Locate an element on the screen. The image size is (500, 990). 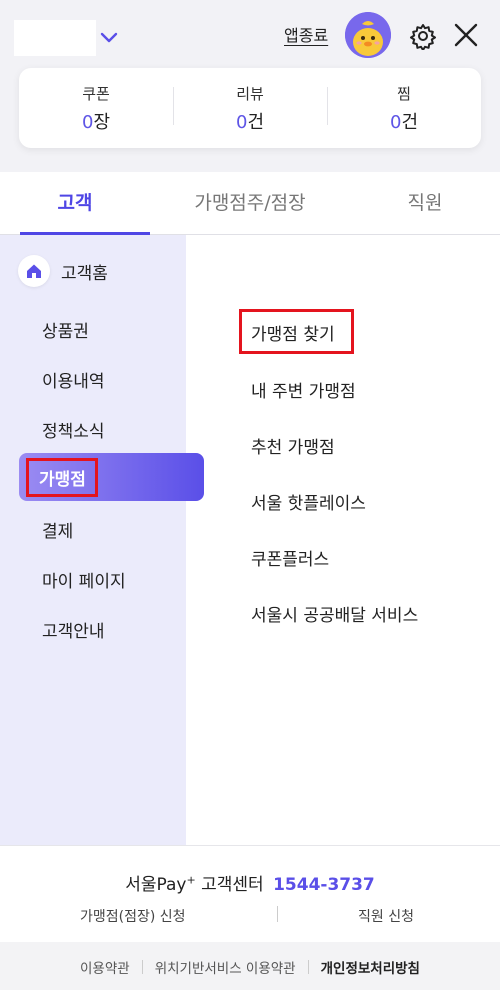
settings-gear-icon is located at coordinates (423, 36).